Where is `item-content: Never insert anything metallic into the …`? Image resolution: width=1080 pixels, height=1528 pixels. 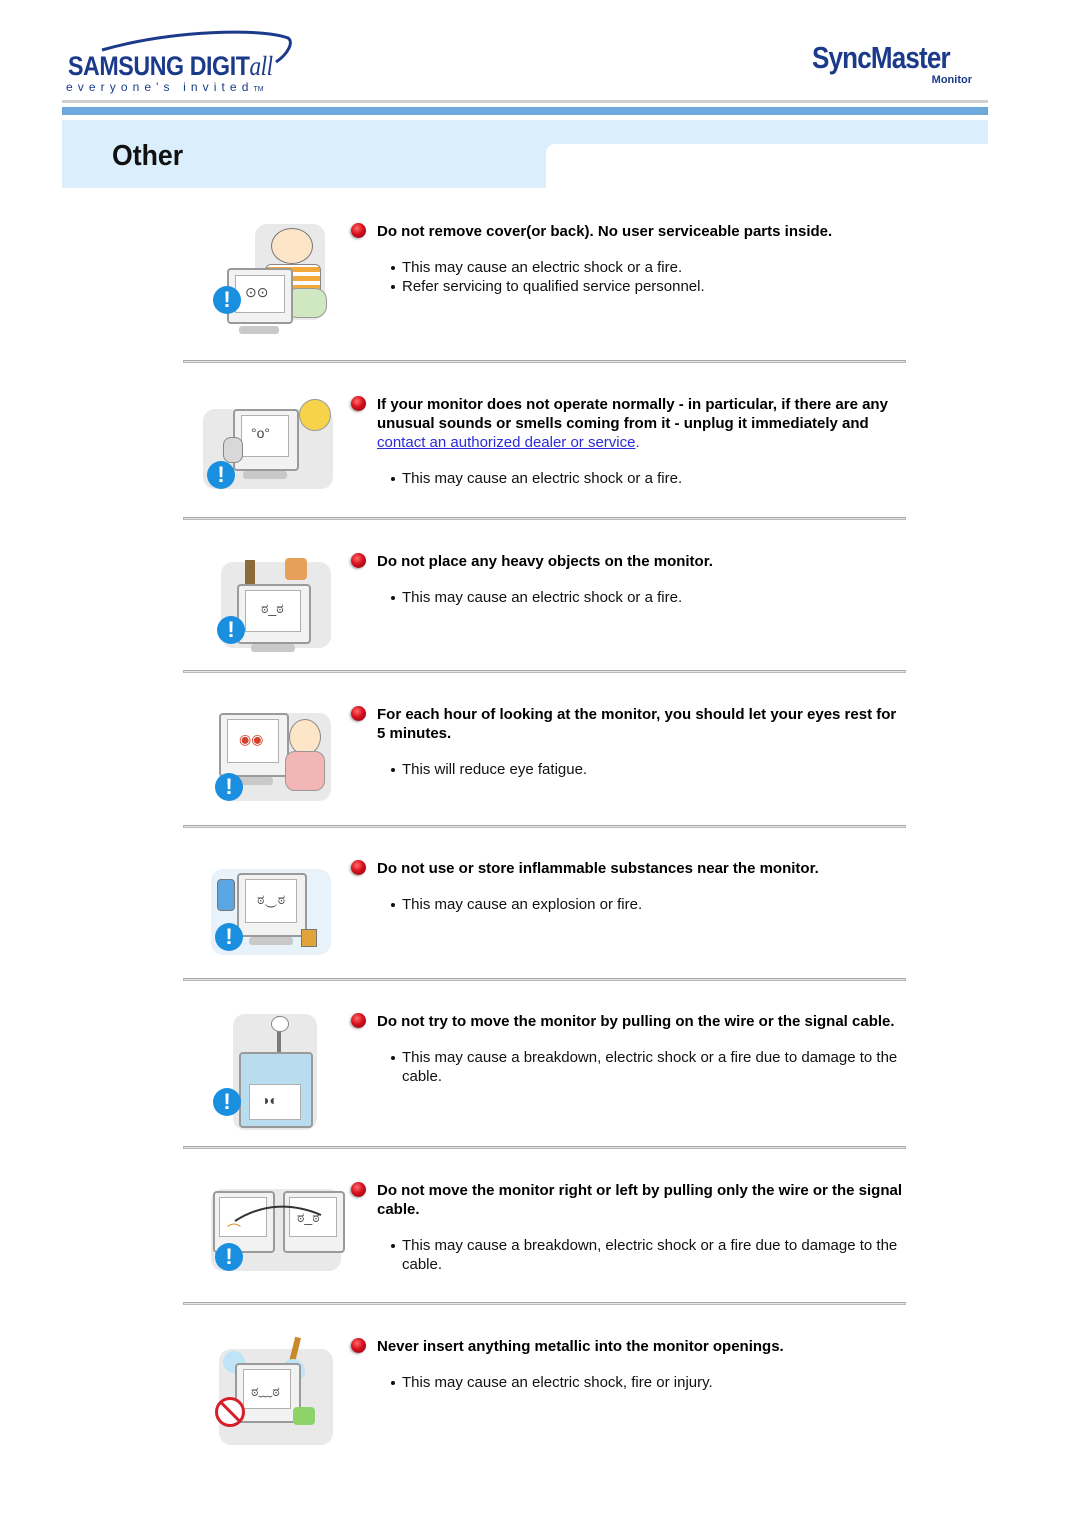 item-content: Never insert anything metallic into the … is located at coordinates (628, 1365).